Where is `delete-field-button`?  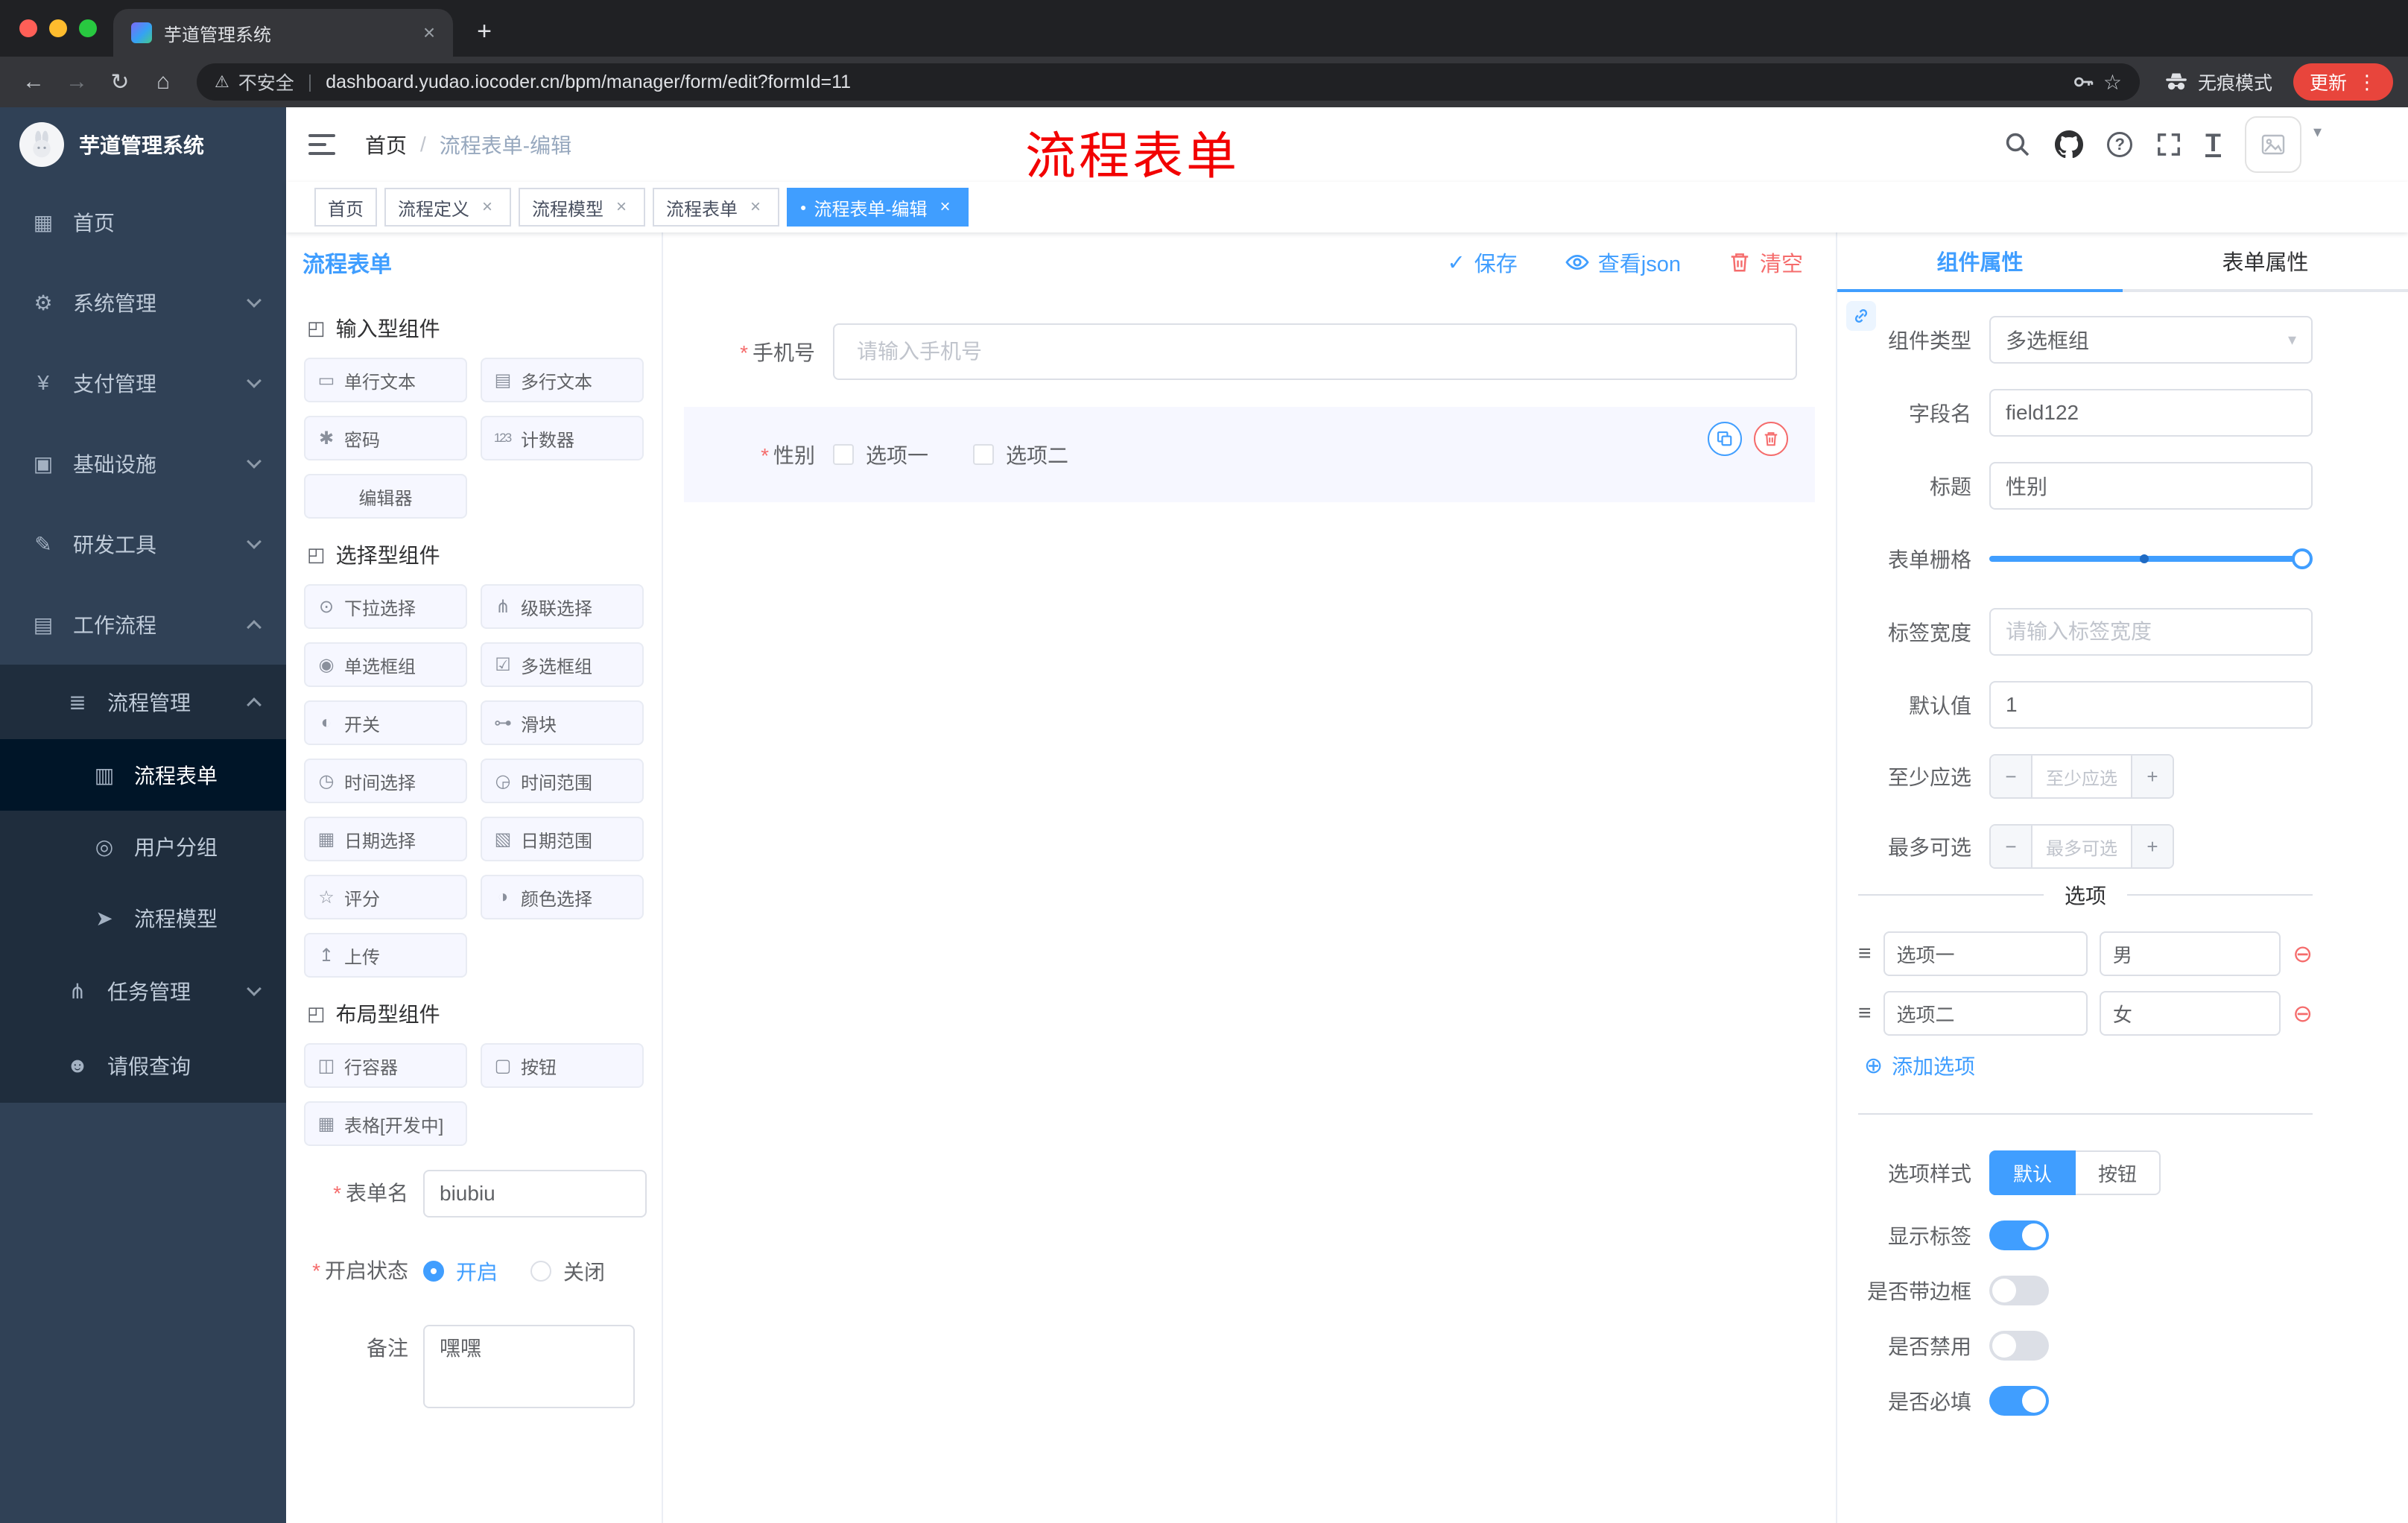
delete-field-button is located at coordinates (1771, 439).